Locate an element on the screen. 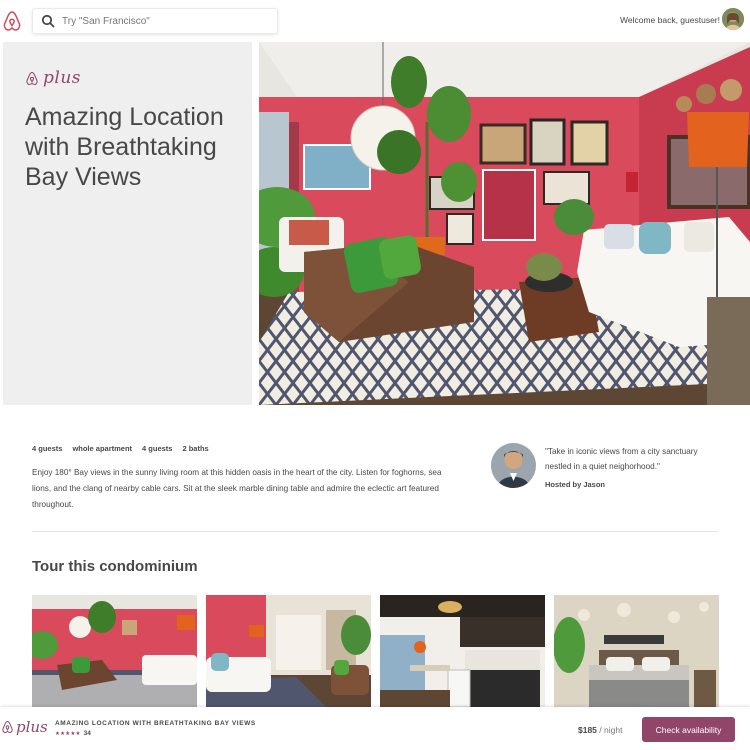 The width and height of the screenshot is (750, 750). tour-photo-bedroom is located at coordinates (636, 651).